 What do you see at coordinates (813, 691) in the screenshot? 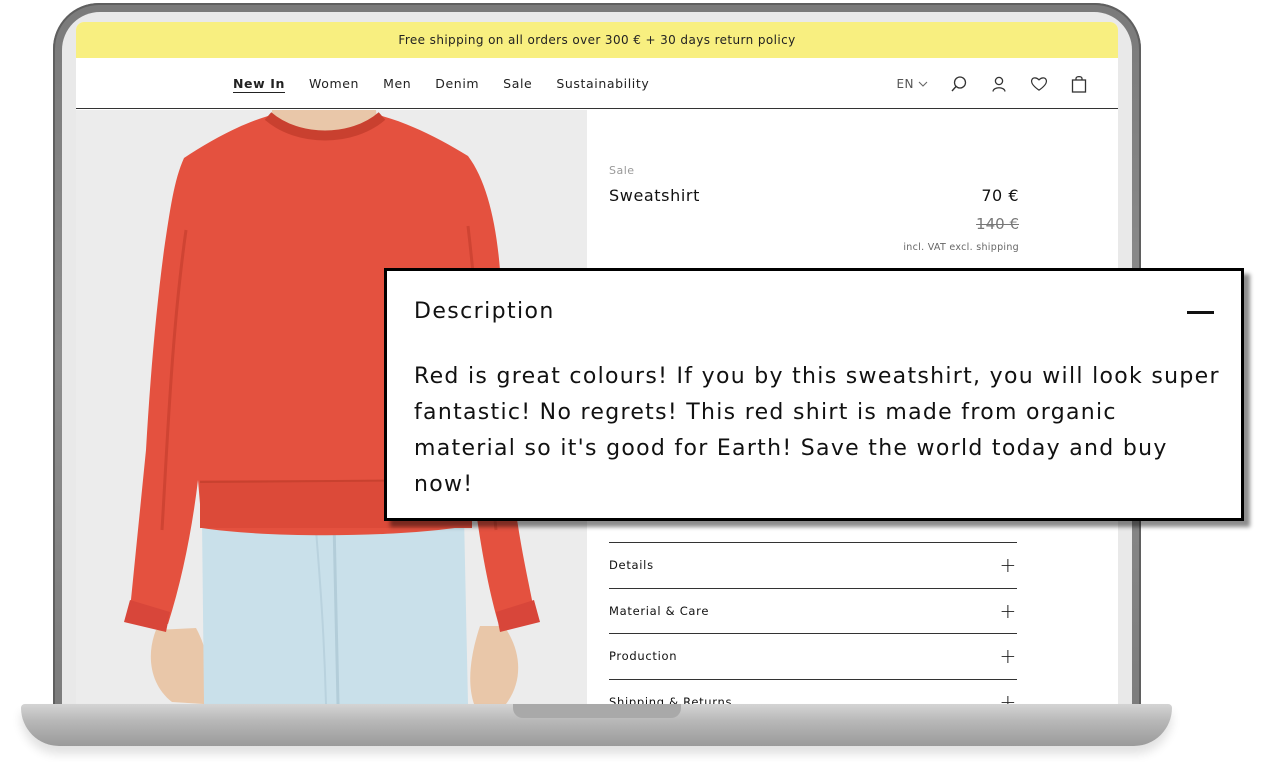
I see `accordion-shipping-returns: Shipping & Returns +` at bounding box center [813, 691].